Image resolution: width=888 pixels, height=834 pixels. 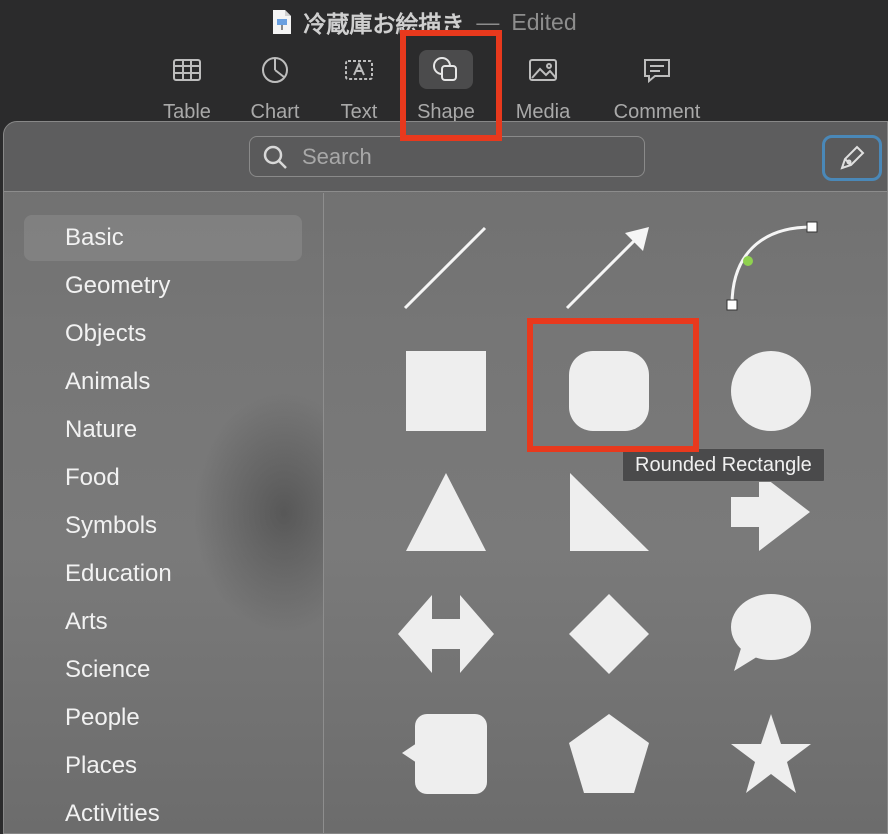 What do you see at coordinates (446, 391) in the screenshot?
I see `shape-square` at bounding box center [446, 391].